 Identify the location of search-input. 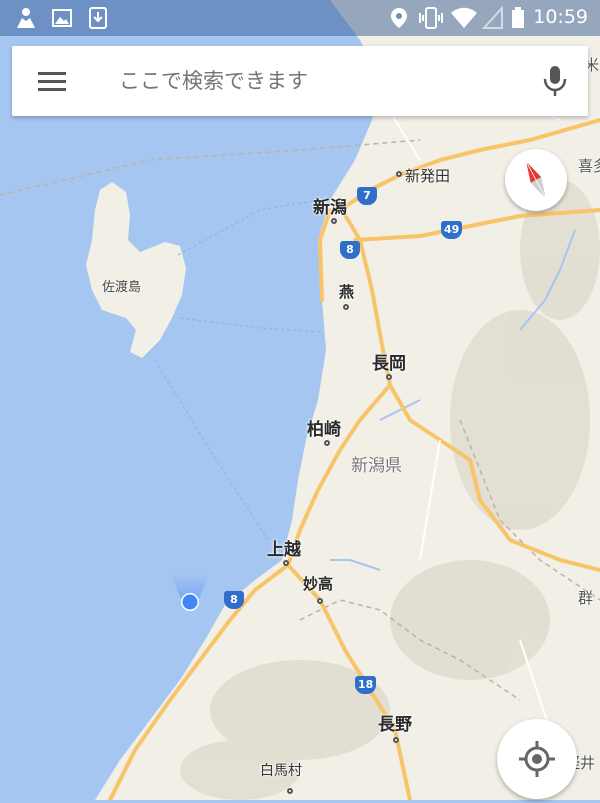
(314, 81).